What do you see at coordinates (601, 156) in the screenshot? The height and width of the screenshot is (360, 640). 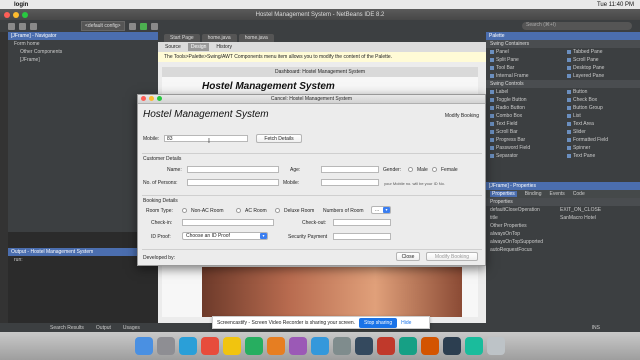 I see `palette-item: Text Pane` at bounding box center [601, 156].